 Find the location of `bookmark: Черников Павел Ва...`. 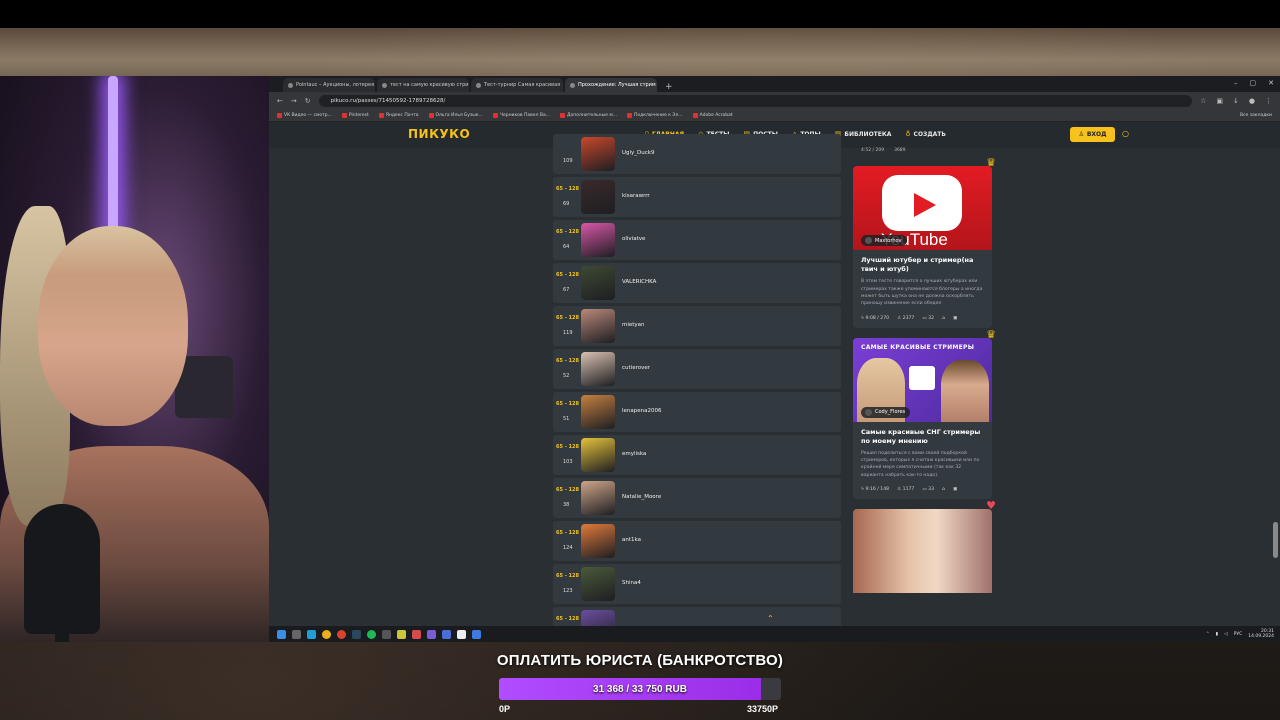

bookmark: Черников Павел Ва... is located at coordinates (521, 115).